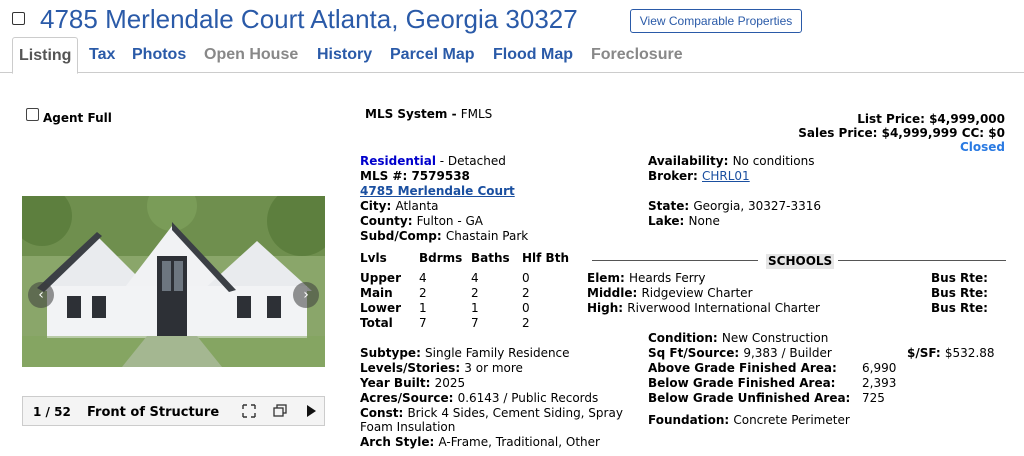  I want to click on city: City: Atlanta, so click(399, 206).